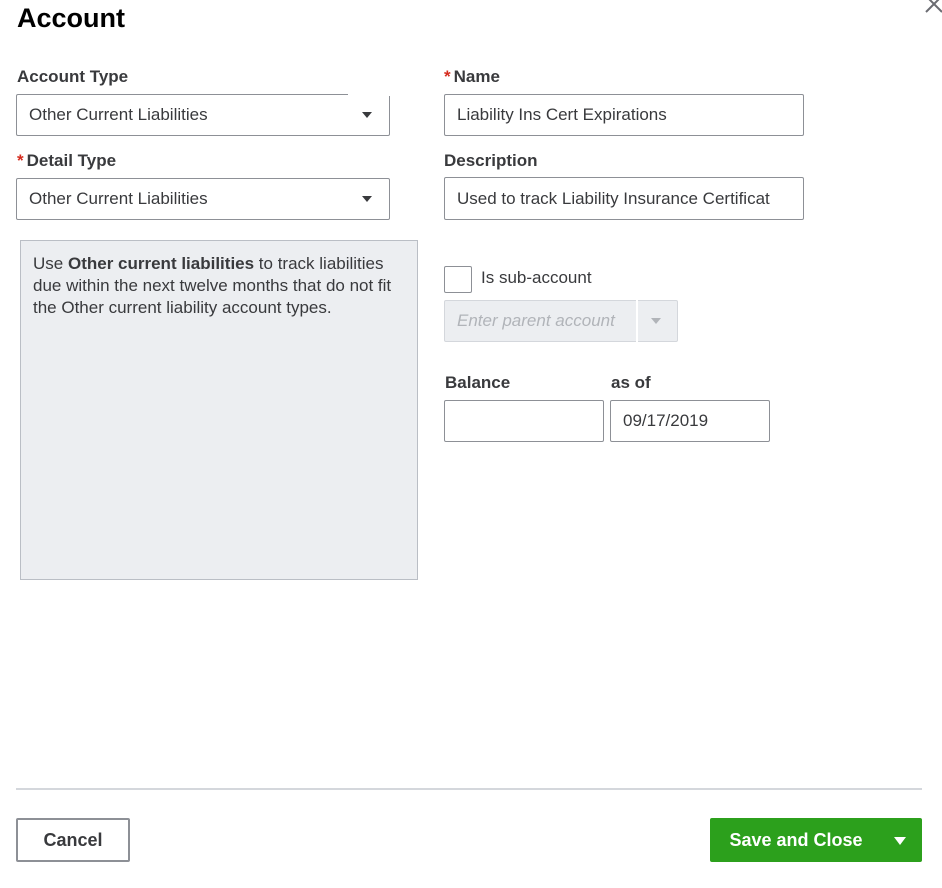 The width and height of the screenshot is (942, 888). What do you see at coordinates (478, 382) in the screenshot?
I see `balance-label: Balance` at bounding box center [478, 382].